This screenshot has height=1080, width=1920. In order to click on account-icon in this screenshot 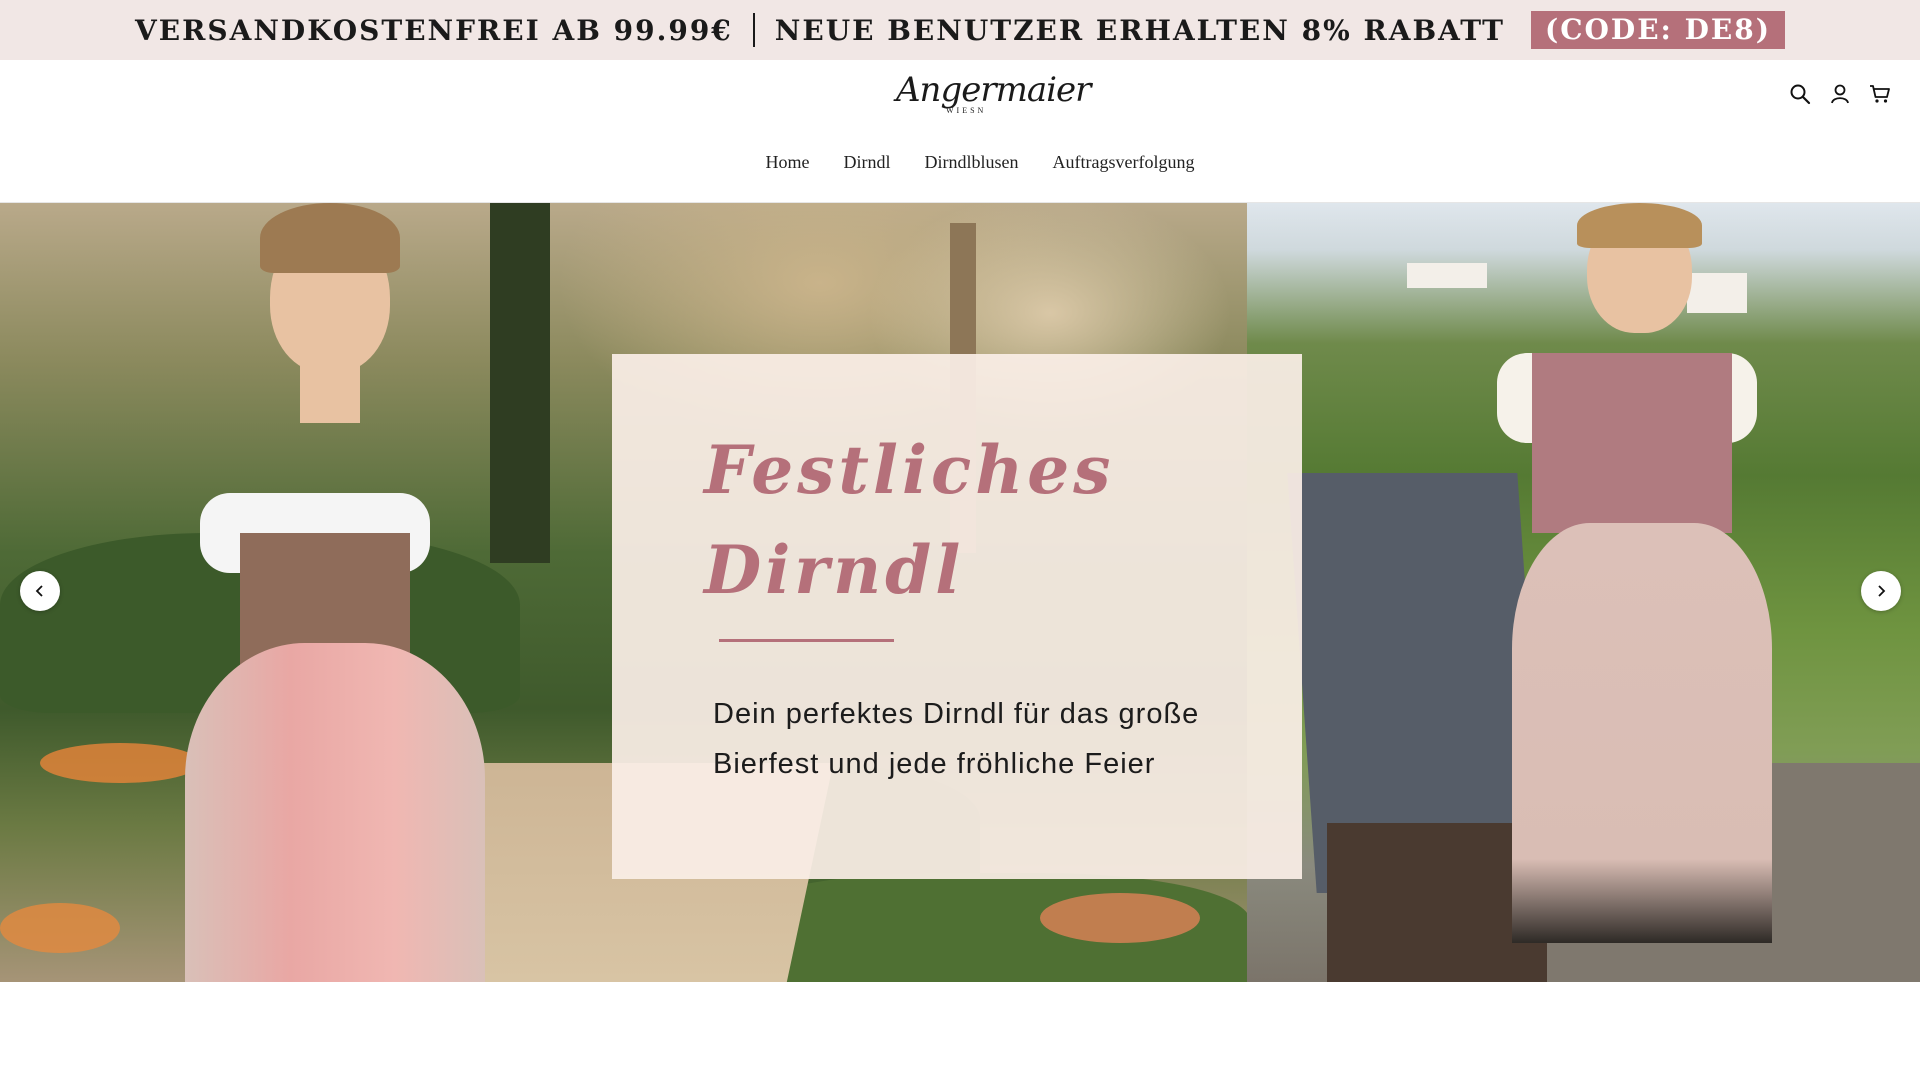, I will do `click(1840, 94)`.